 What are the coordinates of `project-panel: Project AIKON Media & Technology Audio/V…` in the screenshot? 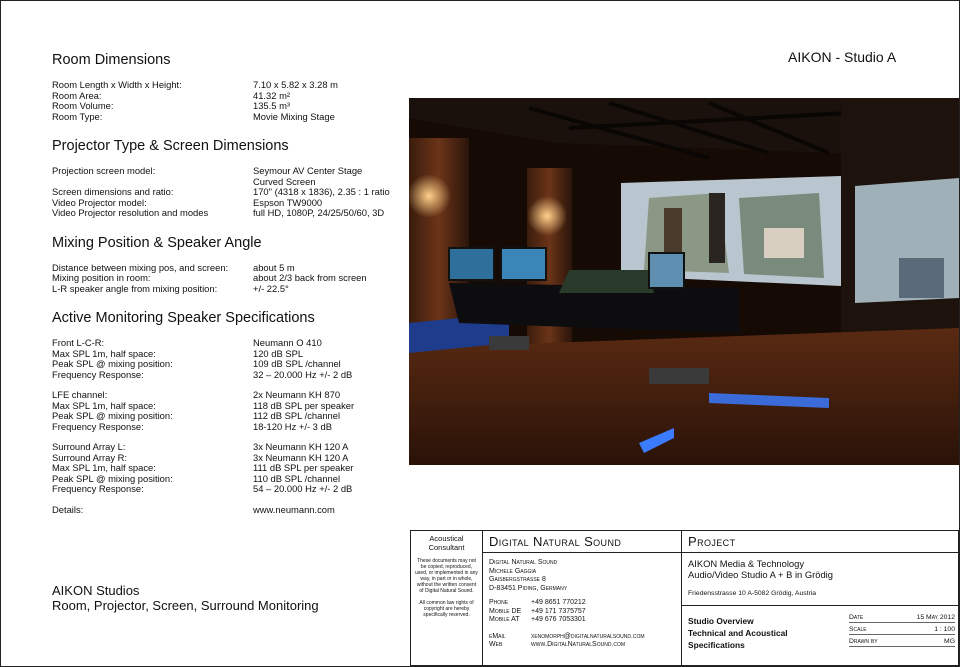 It's located at (820, 599).